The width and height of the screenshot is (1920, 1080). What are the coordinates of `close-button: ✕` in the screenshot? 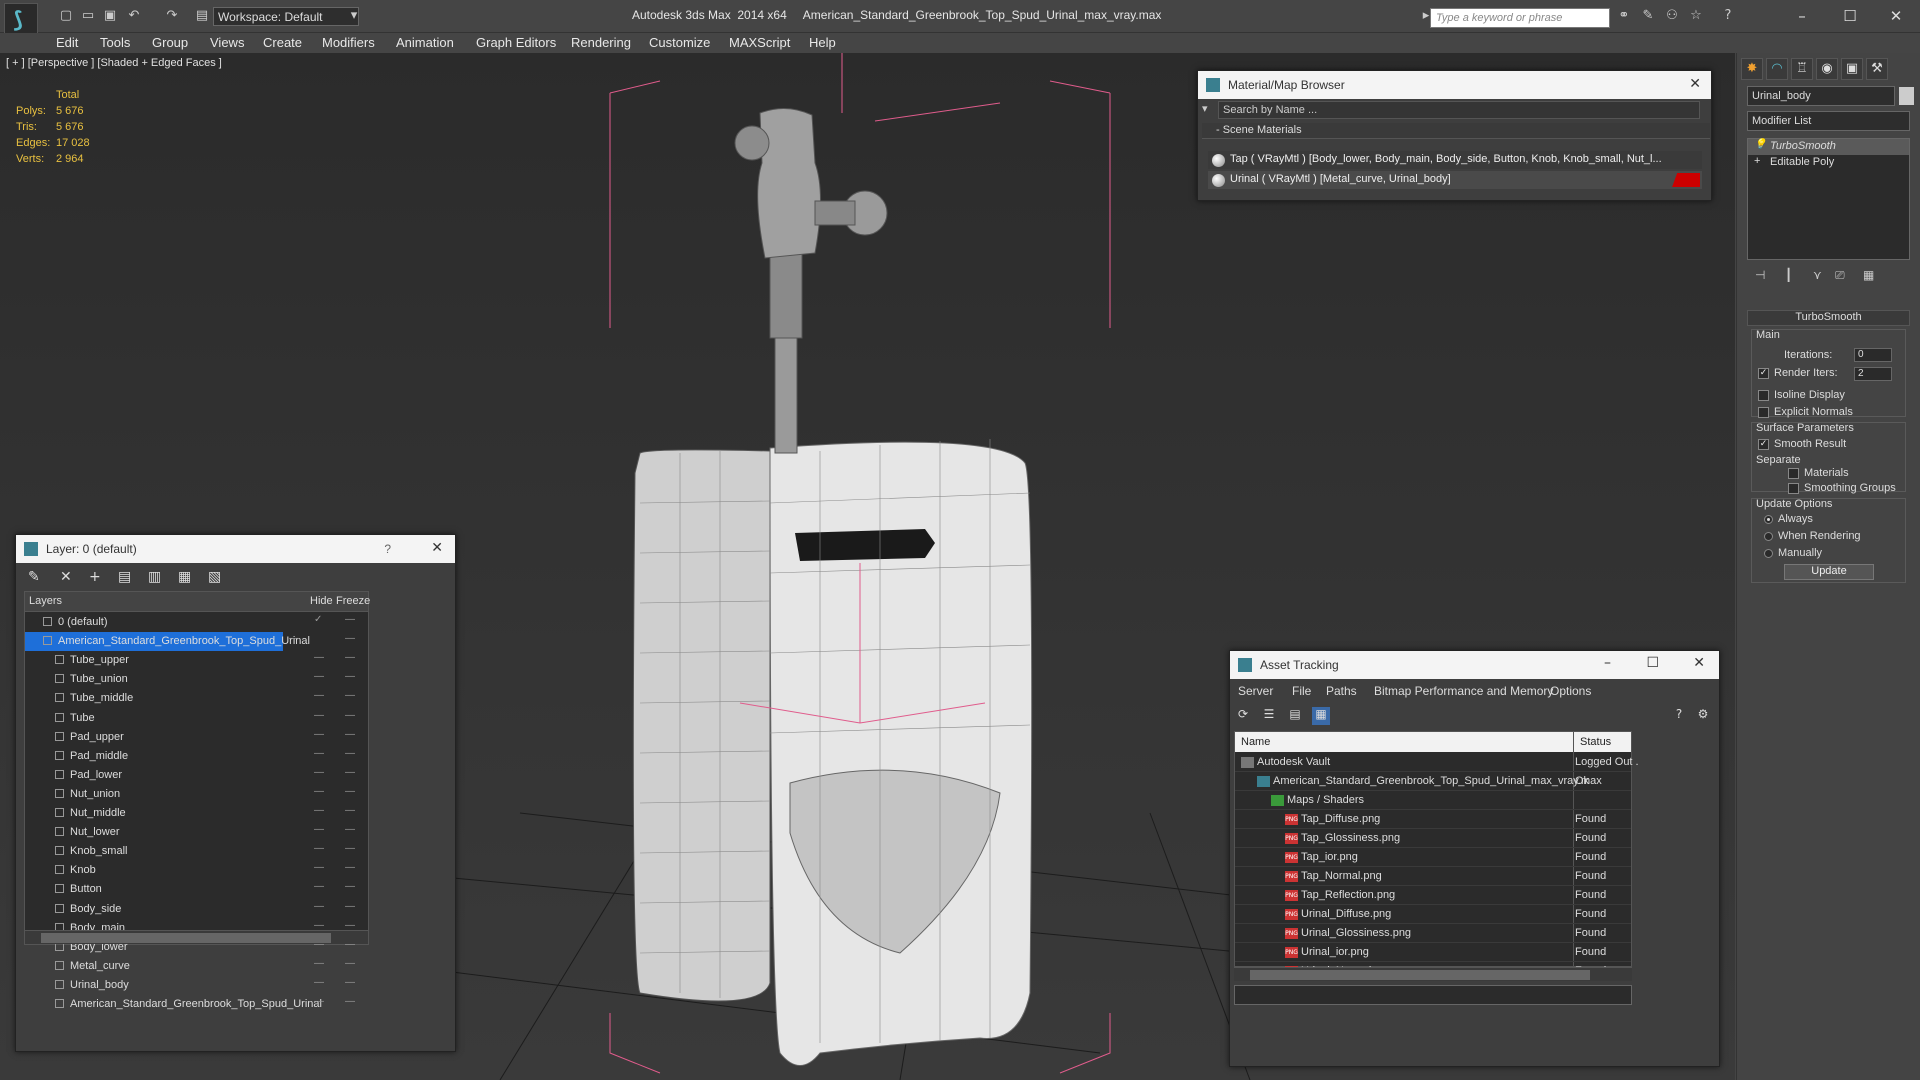 It's located at (1896, 16).